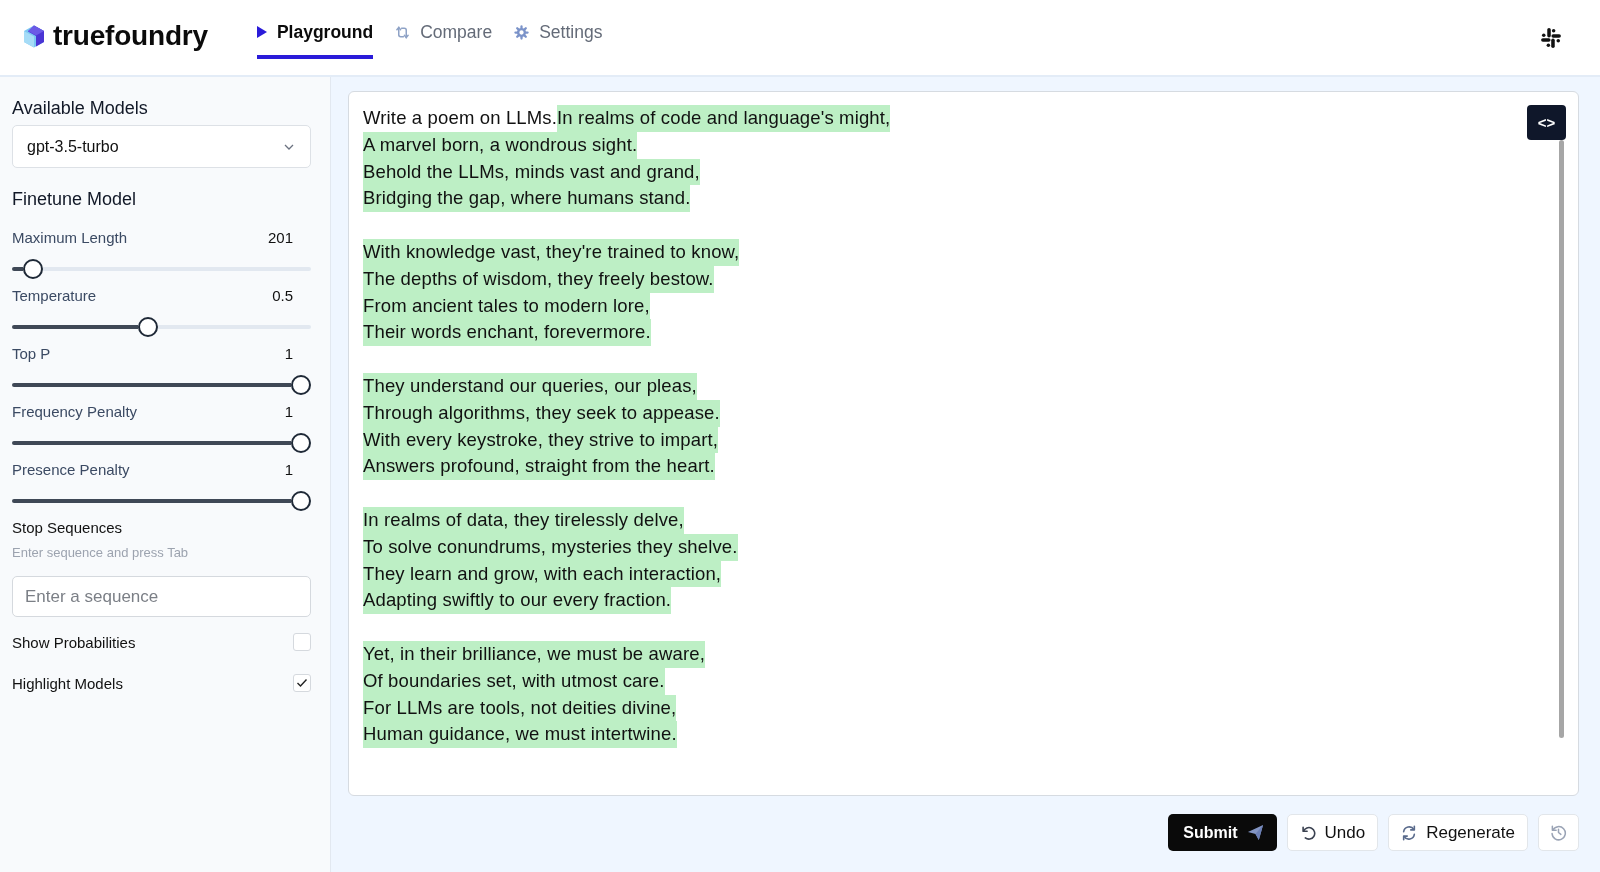 The image size is (1600, 872). Describe the element at coordinates (80, 108) in the screenshot. I see `section-title: Available Models` at that location.